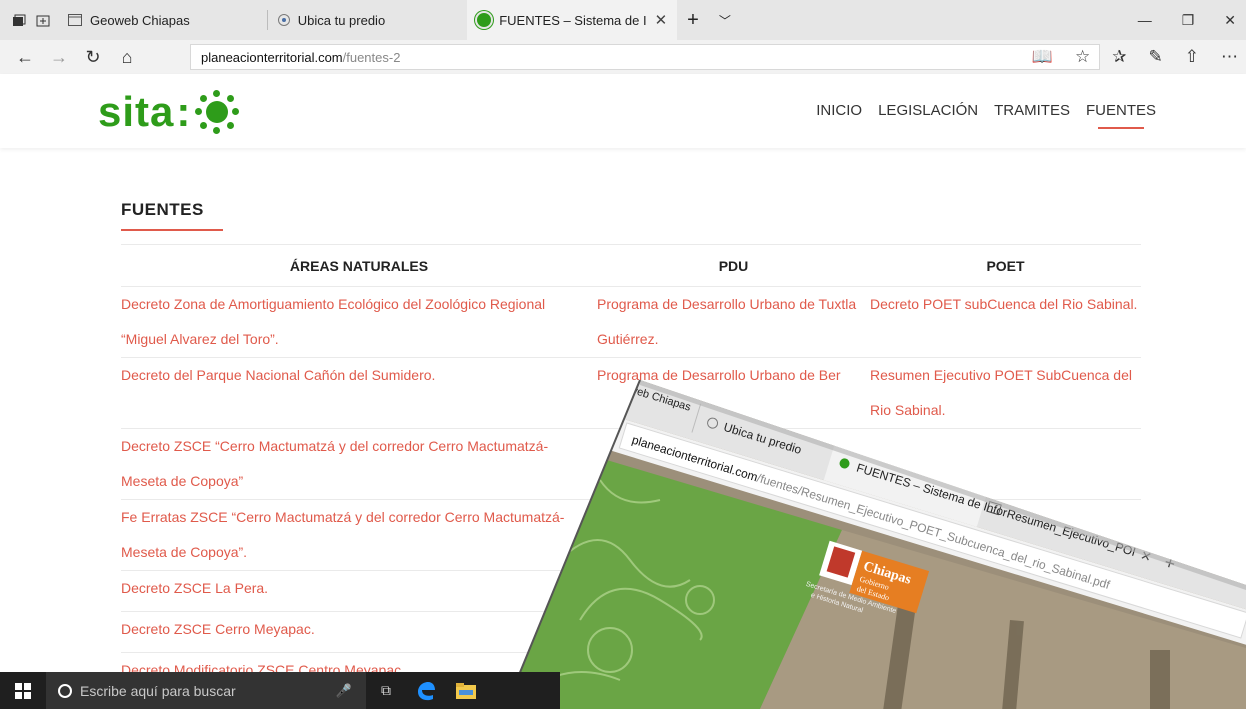 The width and height of the screenshot is (1246, 709). What do you see at coordinates (371, 57) in the screenshot?
I see `url-path: /fuentes-2` at bounding box center [371, 57].